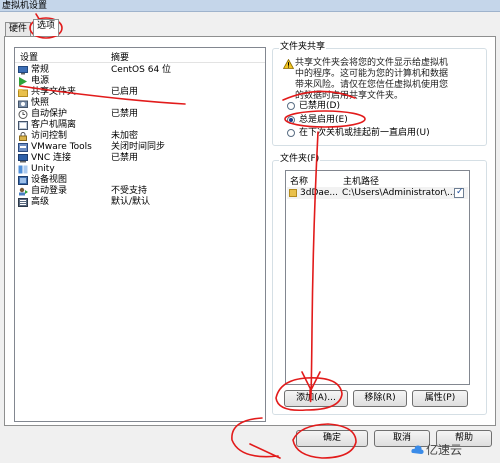 The width and height of the screenshot is (500, 463). Describe the element at coordinates (49, 114) in the screenshot. I see `settings-row-name: 自动保护` at that location.